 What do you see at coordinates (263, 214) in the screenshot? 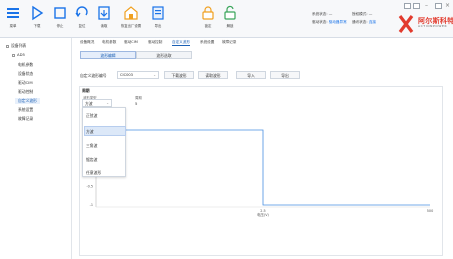
I see `x-axis-label: 电压(V)` at bounding box center [263, 214].